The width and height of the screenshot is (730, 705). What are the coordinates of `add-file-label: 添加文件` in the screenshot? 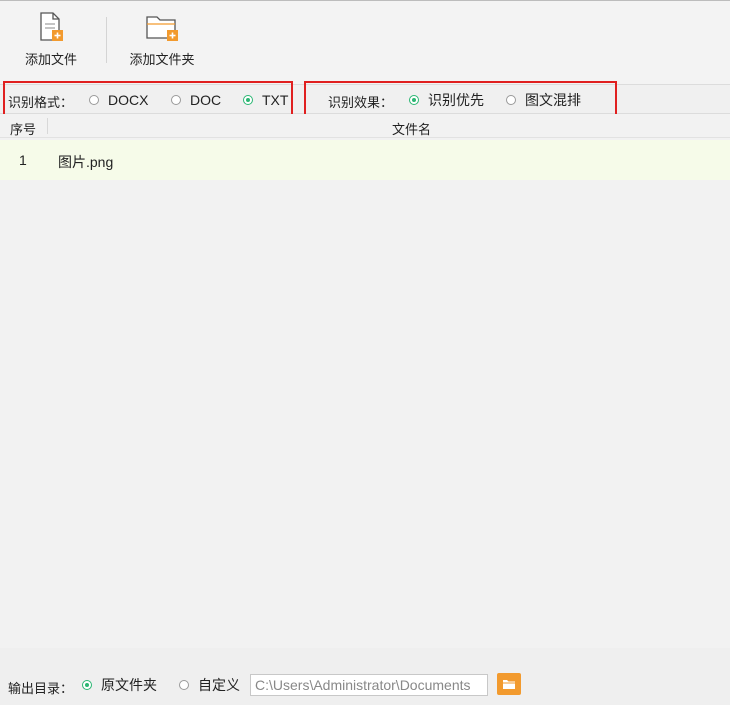 It's located at (50, 59).